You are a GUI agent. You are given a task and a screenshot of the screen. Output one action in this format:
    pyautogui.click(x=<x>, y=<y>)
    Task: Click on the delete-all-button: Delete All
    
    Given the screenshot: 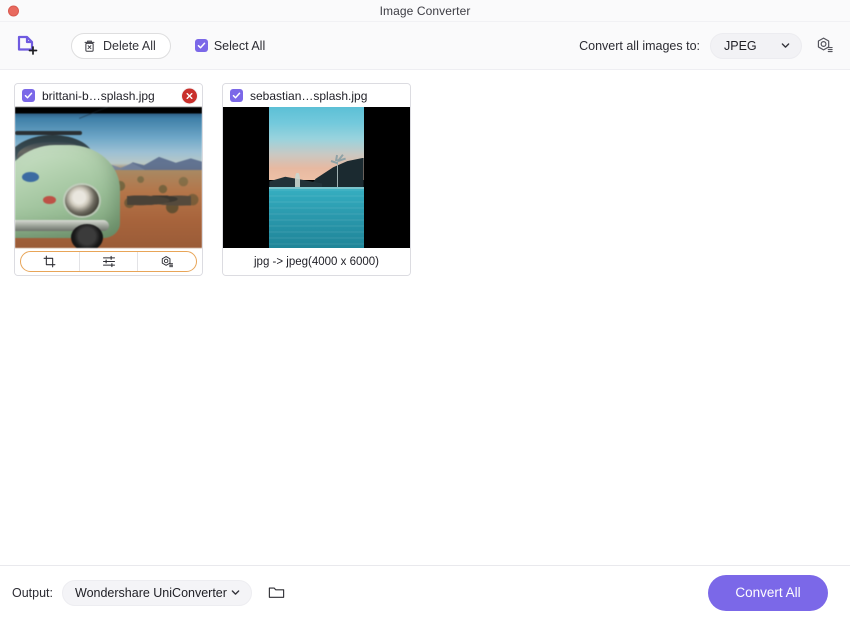 What is the action you would take?
    pyautogui.click(x=121, y=45)
    